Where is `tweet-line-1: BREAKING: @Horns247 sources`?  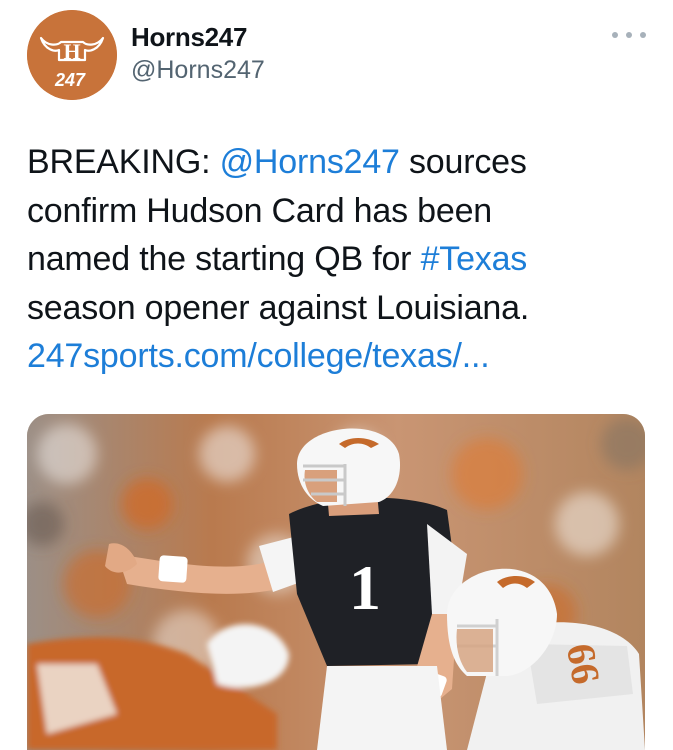
tweet-line-1: BREAKING: @Horns247 sources is located at coordinates (342, 162).